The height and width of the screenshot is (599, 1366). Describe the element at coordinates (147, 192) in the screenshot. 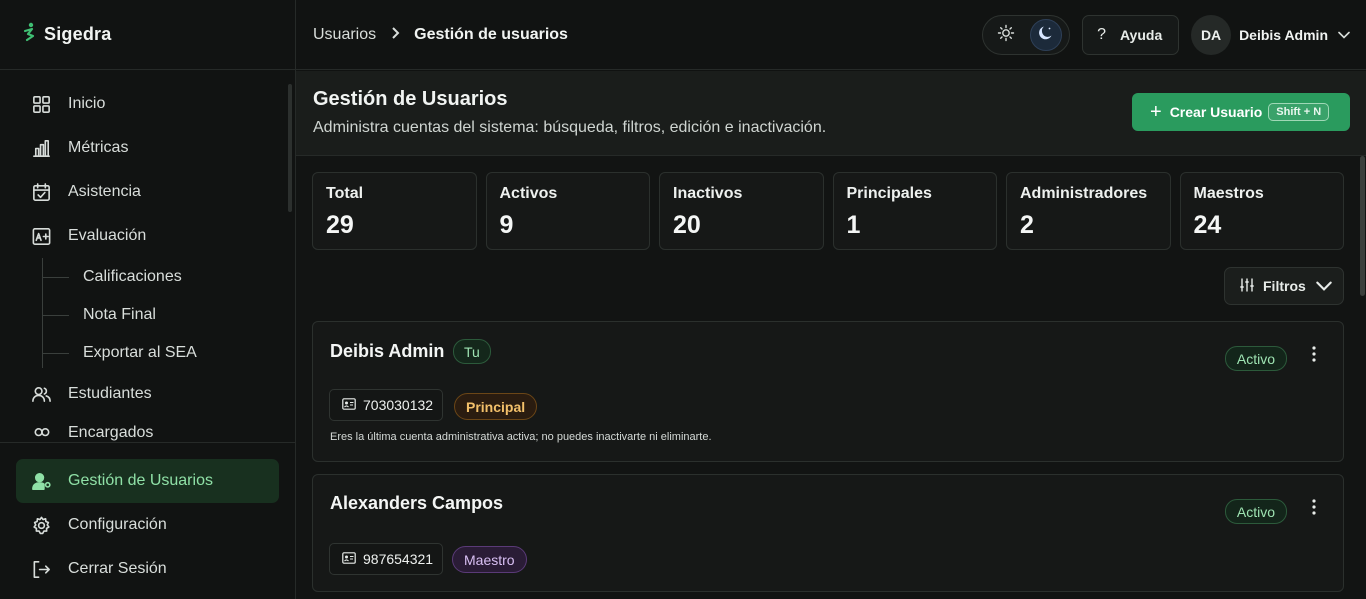

I see `sidebar-item-asistencia: Asistencia` at that location.